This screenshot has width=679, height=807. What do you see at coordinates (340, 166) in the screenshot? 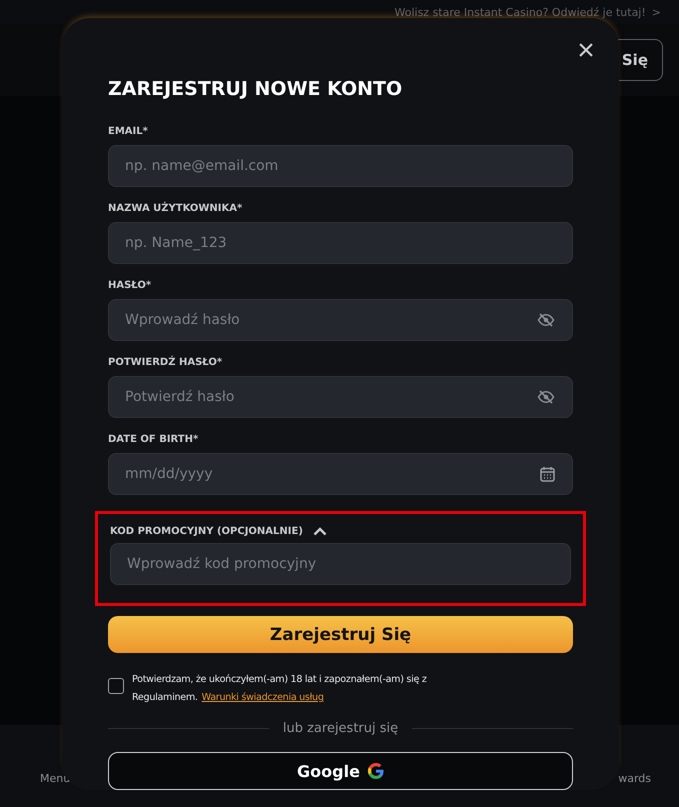
I see `input-field: np. name@email.com` at bounding box center [340, 166].